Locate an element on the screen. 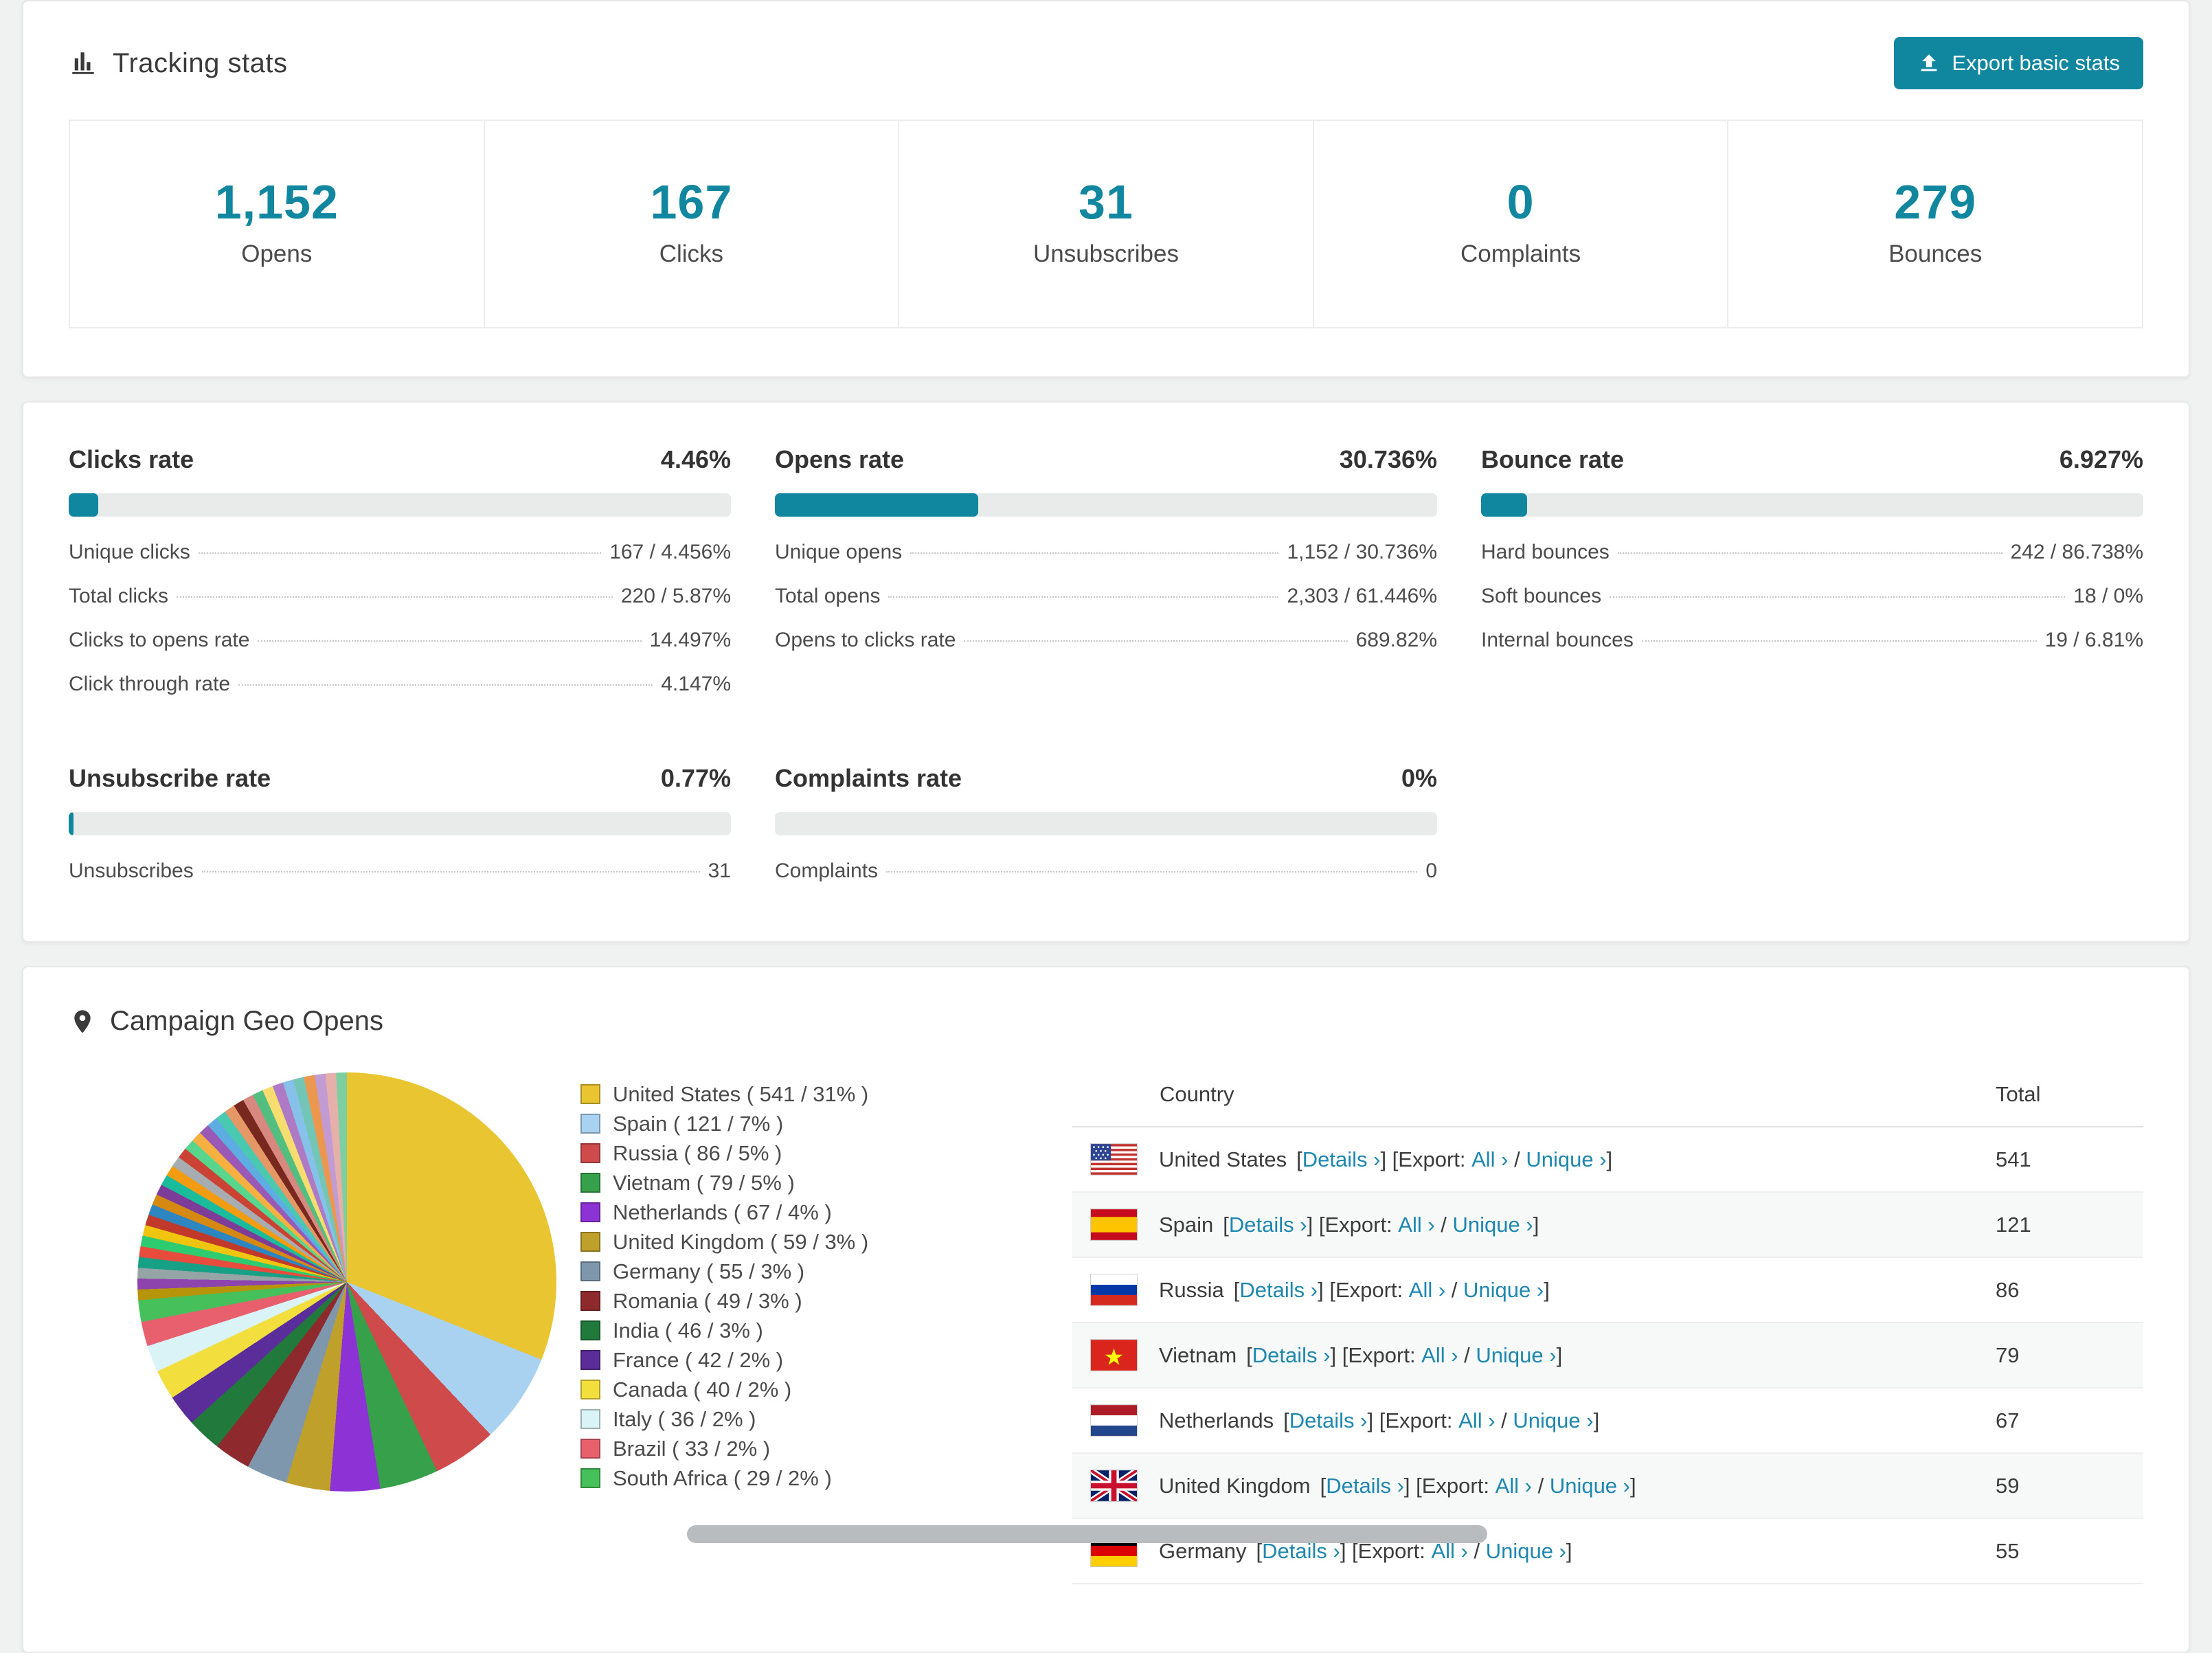  rate-row-label: Opens to clicks rate is located at coordinates (865, 640).